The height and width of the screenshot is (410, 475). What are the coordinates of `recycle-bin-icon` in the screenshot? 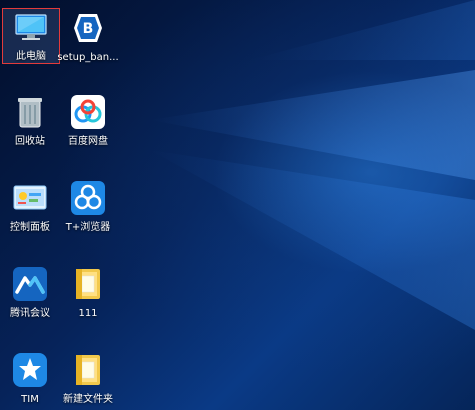 It's located at (30, 112).